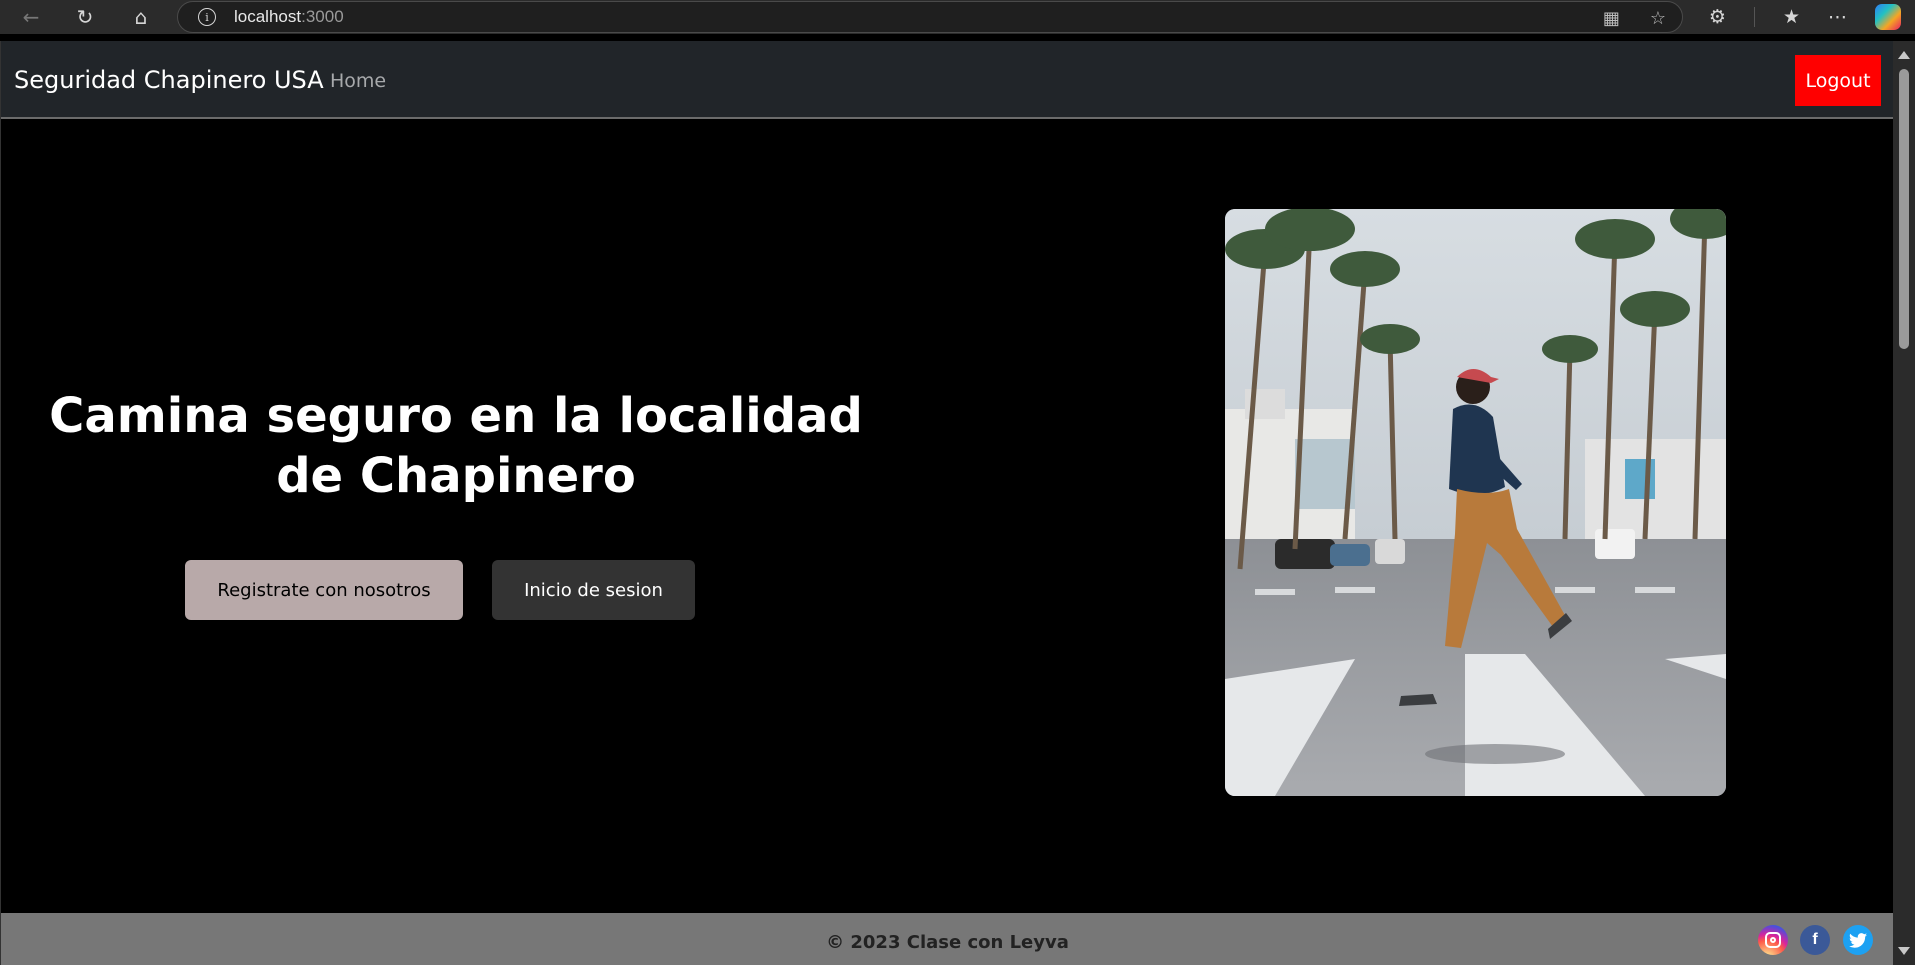 This screenshot has width=1915, height=965. What do you see at coordinates (930, 17) in the screenshot?
I see `address-bar: i localhost:3000 ▦ ☆` at bounding box center [930, 17].